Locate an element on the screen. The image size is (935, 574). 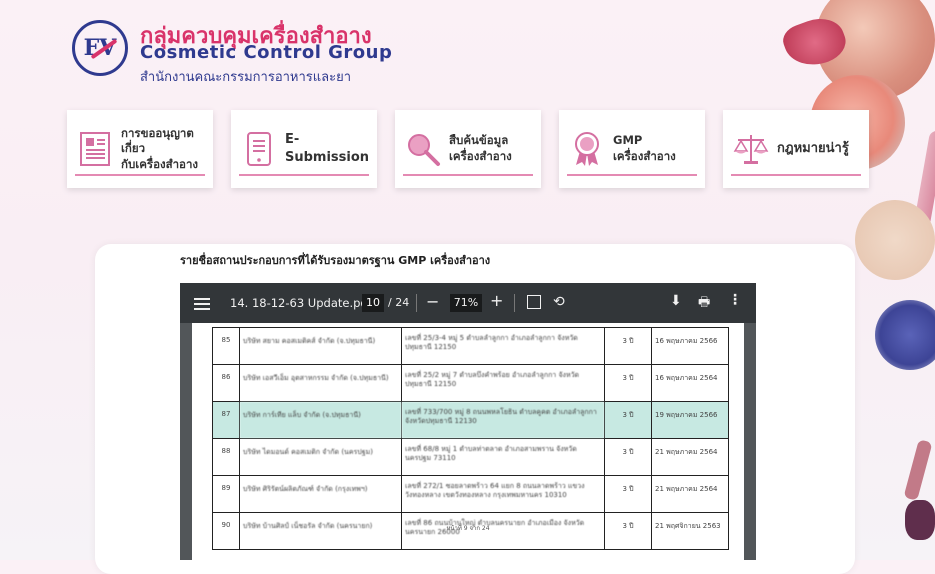
menu-card-e-submission: E-Submission is located at coordinates (304, 149).